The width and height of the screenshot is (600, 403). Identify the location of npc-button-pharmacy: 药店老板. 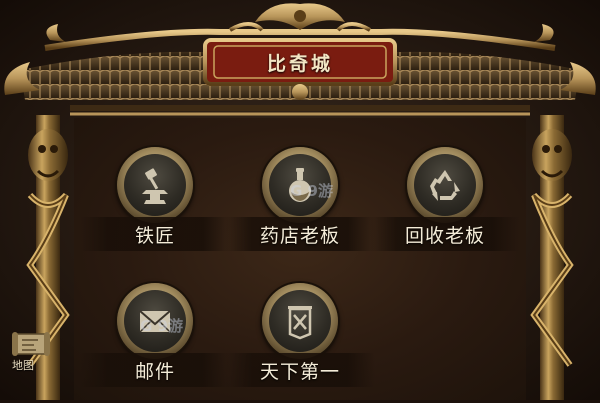
(300, 207).